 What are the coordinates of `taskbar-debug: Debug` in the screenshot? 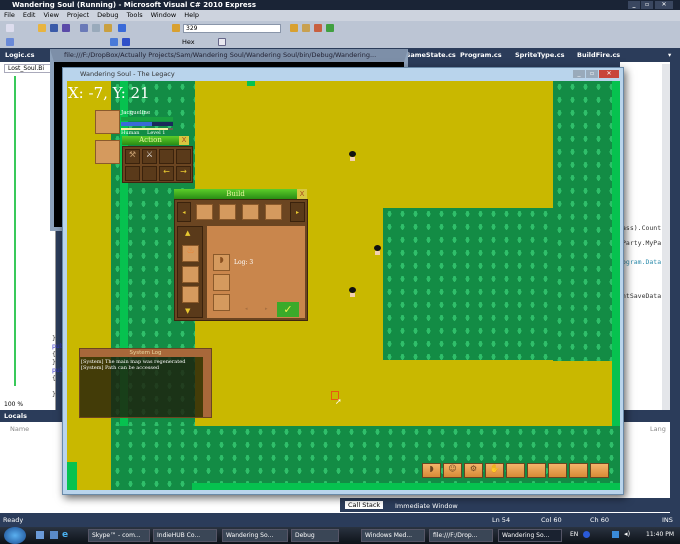 It's located at (315, 535).